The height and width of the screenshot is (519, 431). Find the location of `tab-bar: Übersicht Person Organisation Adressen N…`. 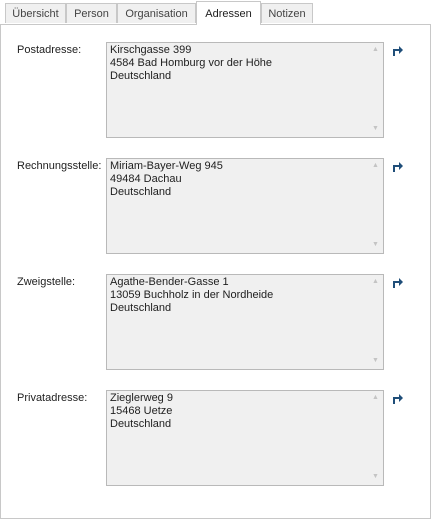

tab-bar: Übersicht Person Organisation Adressen N… is located at coordinates (215, 13).